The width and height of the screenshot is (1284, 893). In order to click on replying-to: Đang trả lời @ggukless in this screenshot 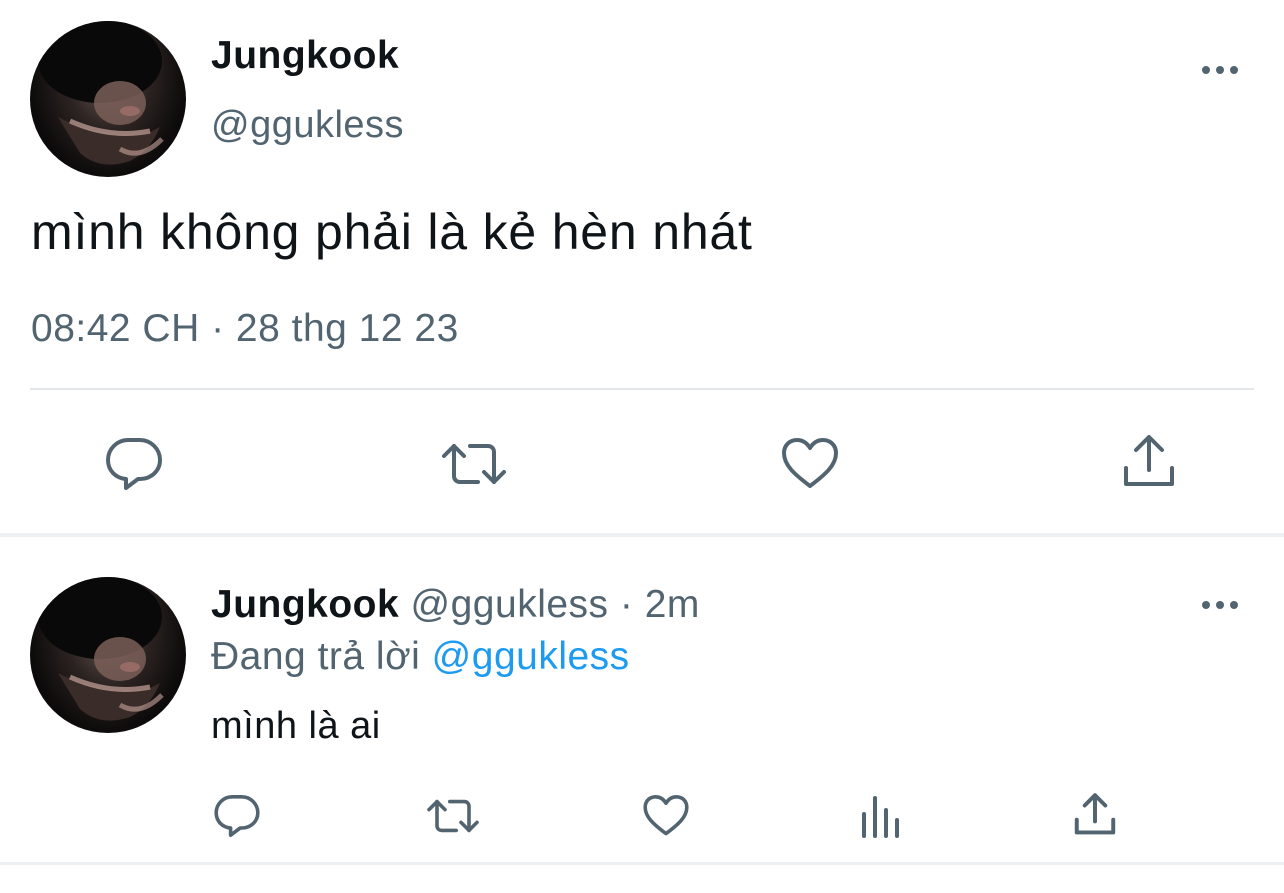, I will do `click(420, 657)`.